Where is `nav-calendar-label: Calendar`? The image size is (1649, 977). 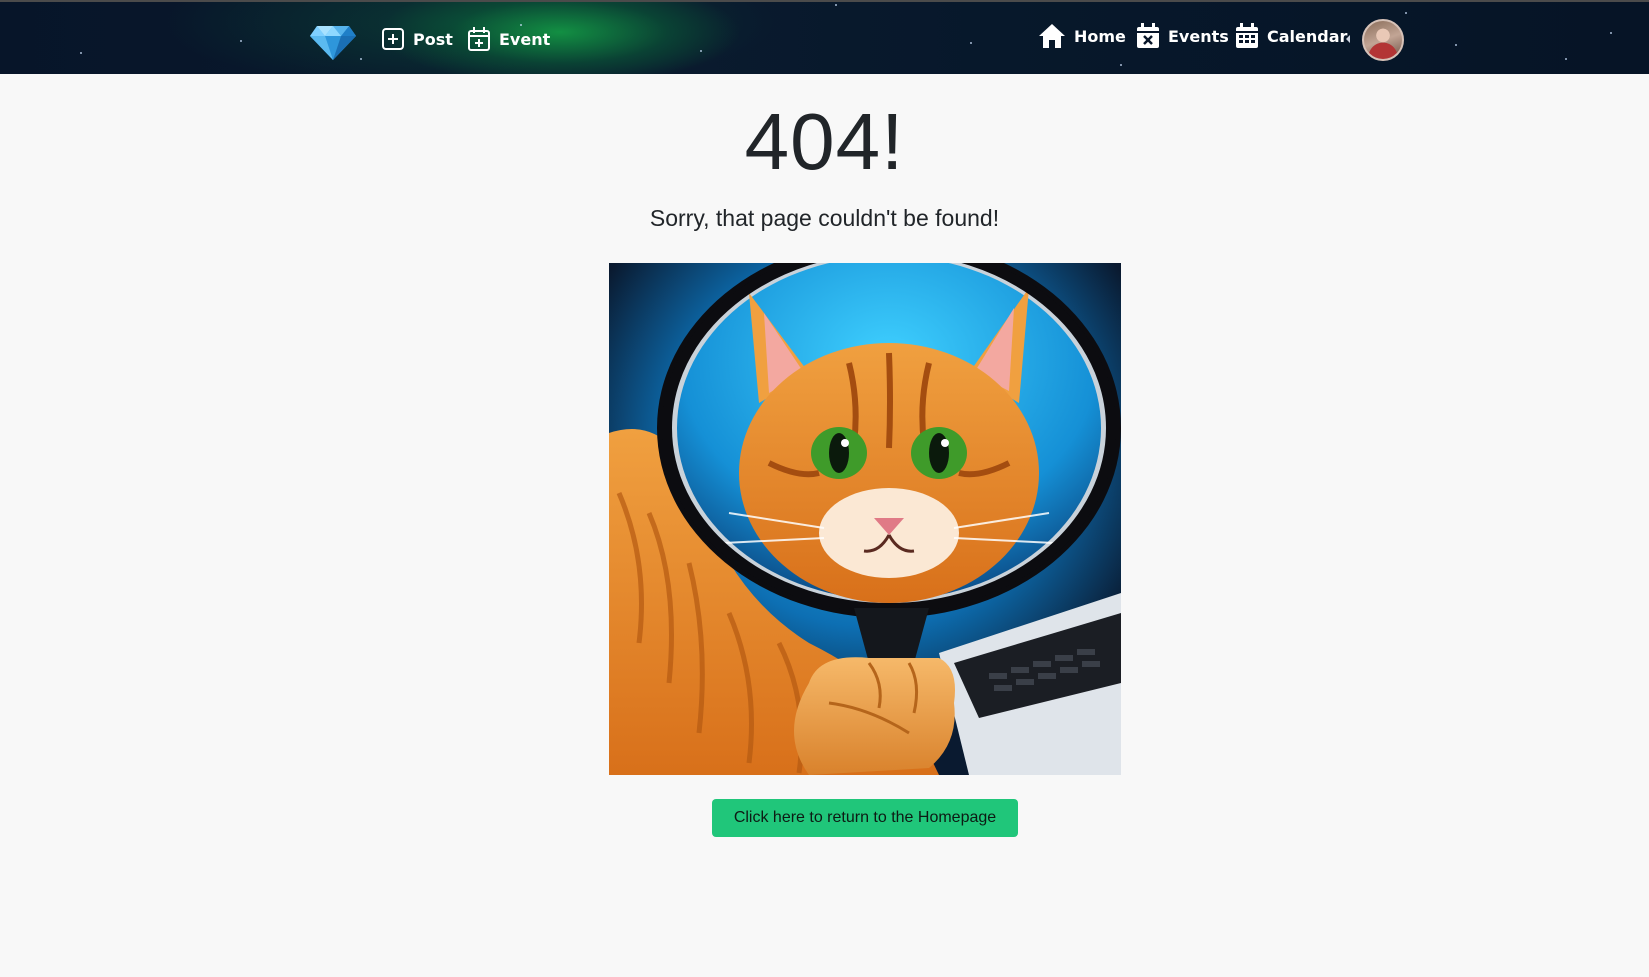
nav-calendar-label: Calendar is located at coordinates (1307, 36).